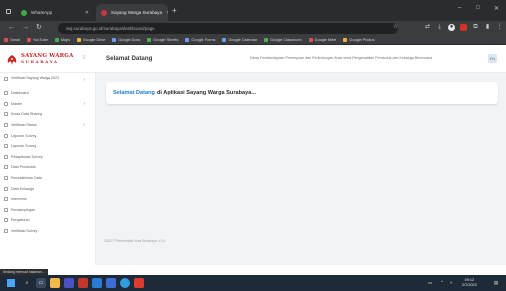  What do you see at coordinates (174, 11) in the screenshot?
I see `new-tab-button: +` at bounding box center [174, 11].